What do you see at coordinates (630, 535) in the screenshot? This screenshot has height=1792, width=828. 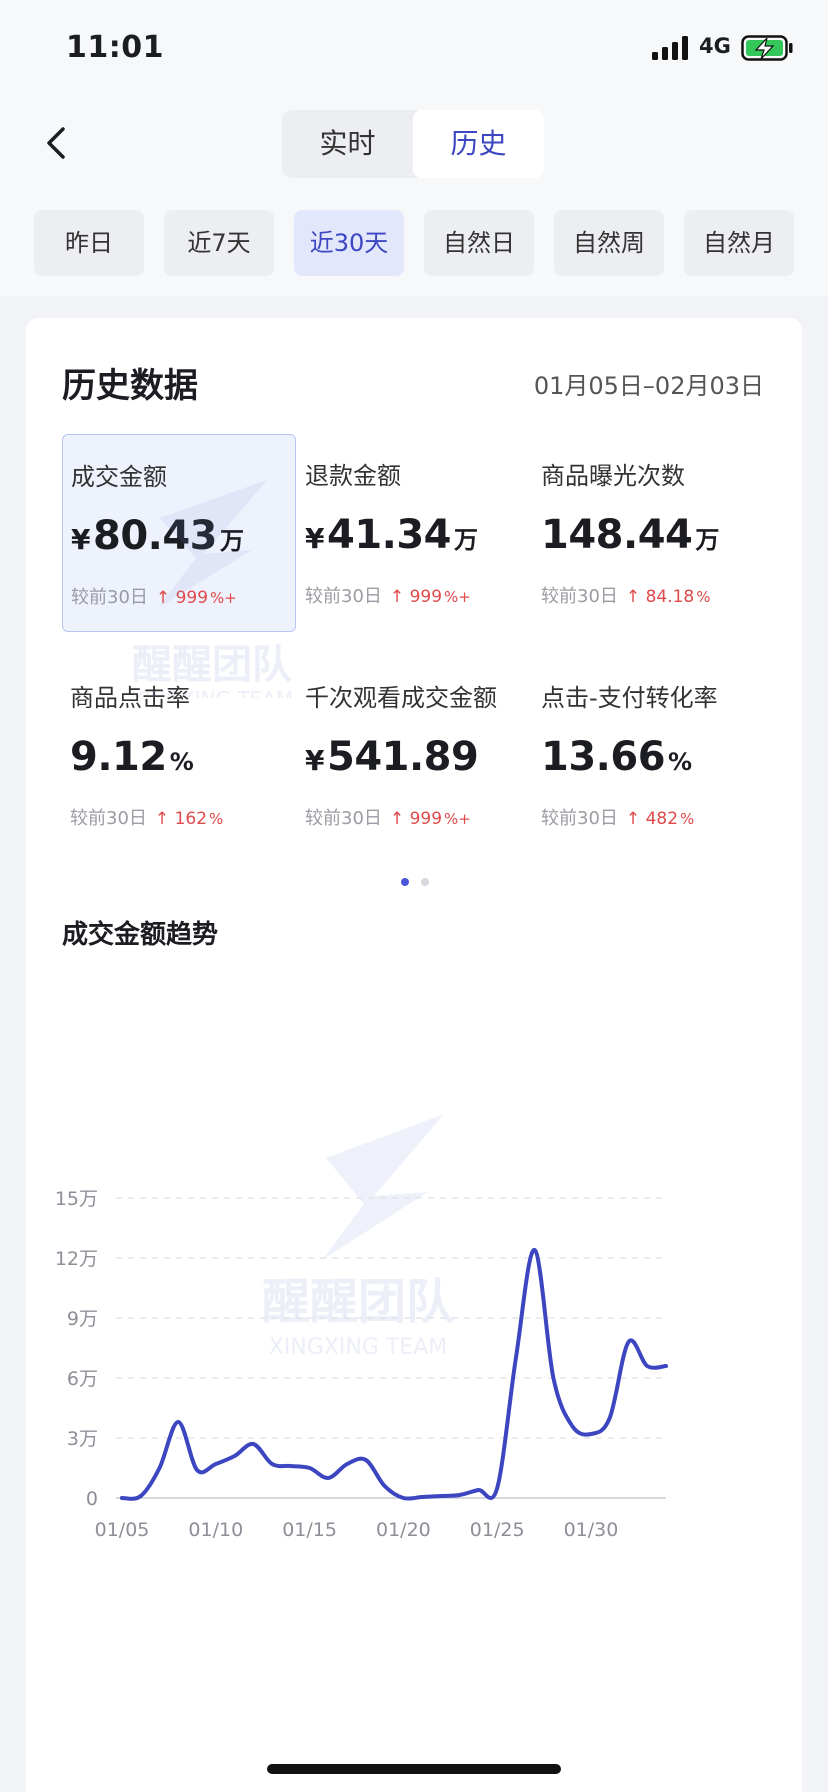 I see `metric-value: 148.44 万` at bounding box center [630, 535].